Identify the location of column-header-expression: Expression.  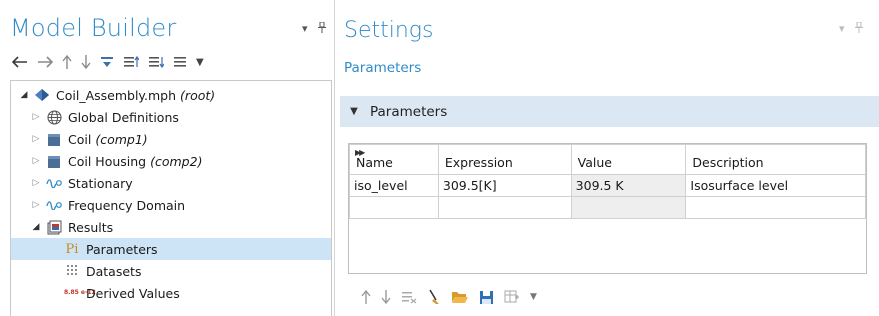
(504, 159).